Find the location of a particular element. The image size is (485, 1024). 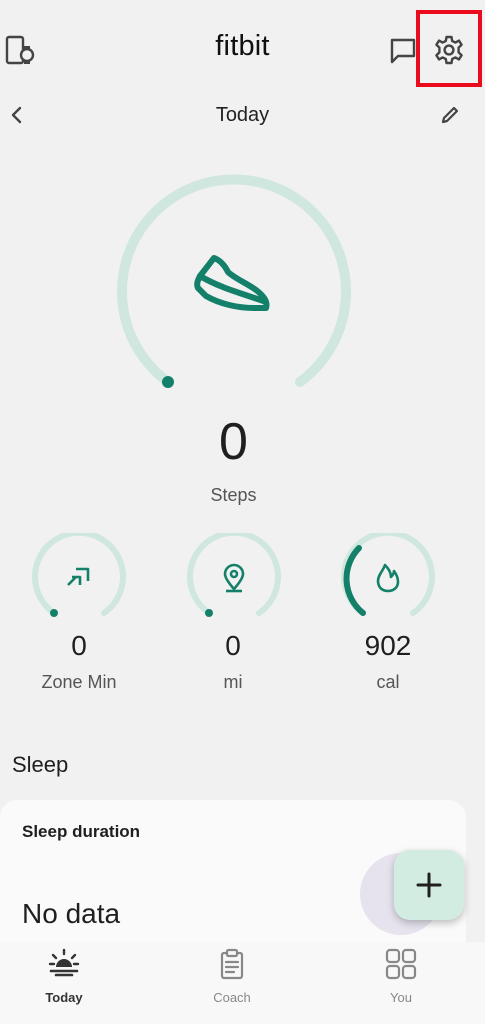

today-sunrise-icon is located at coordinates (64, 962).